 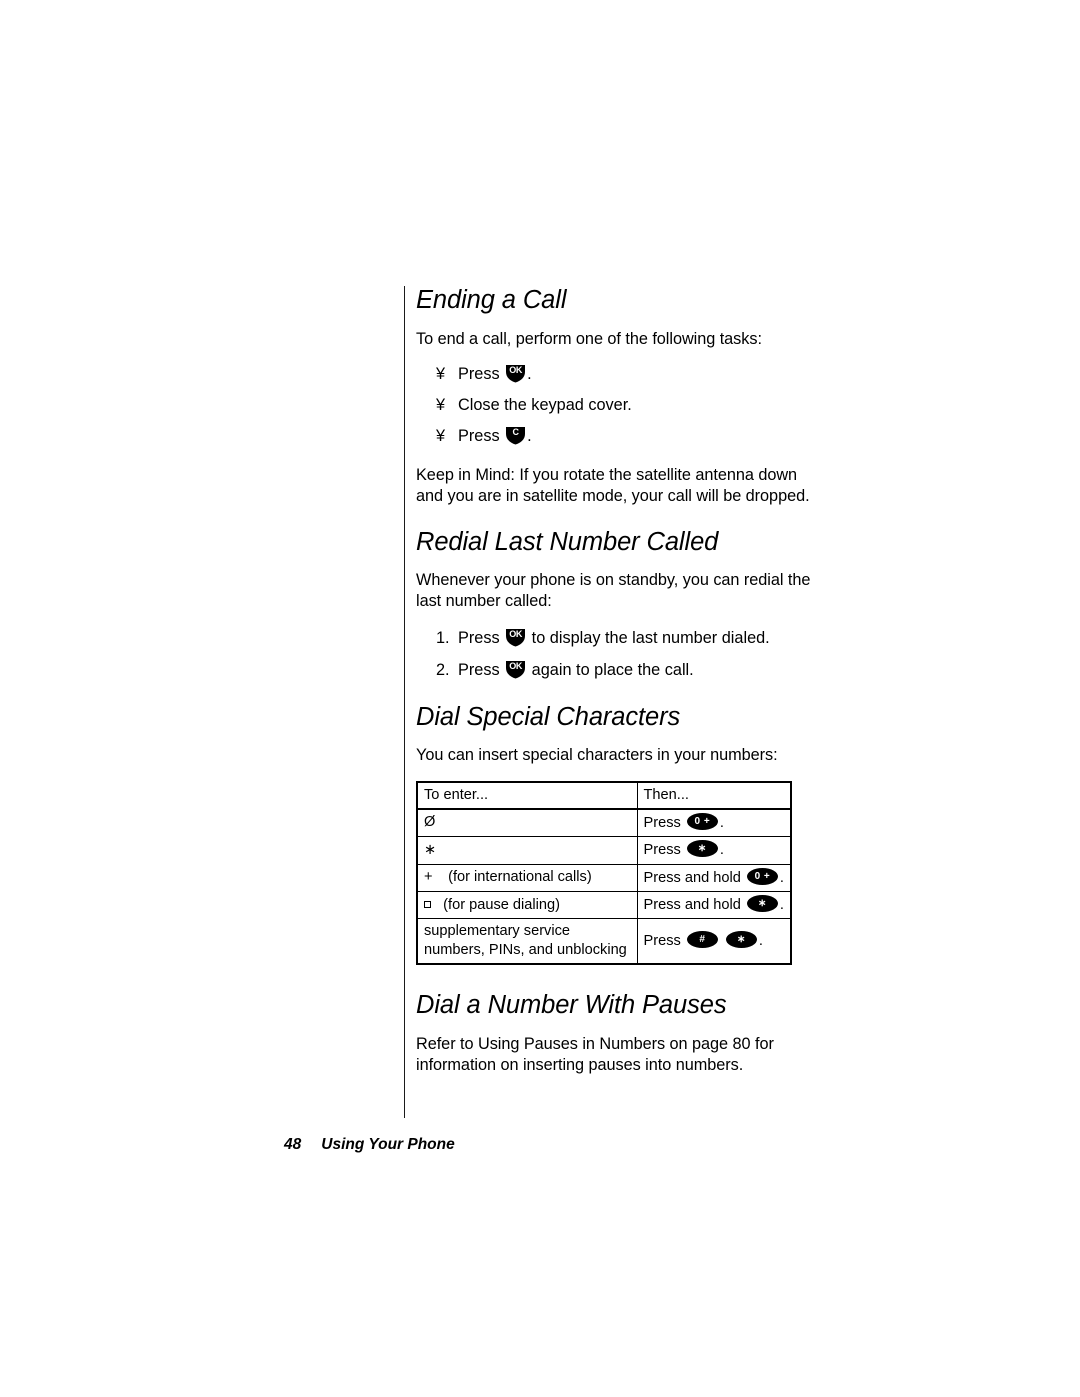 I want to click on asterisk-glyph: ∗, so click(x=430, y=849).